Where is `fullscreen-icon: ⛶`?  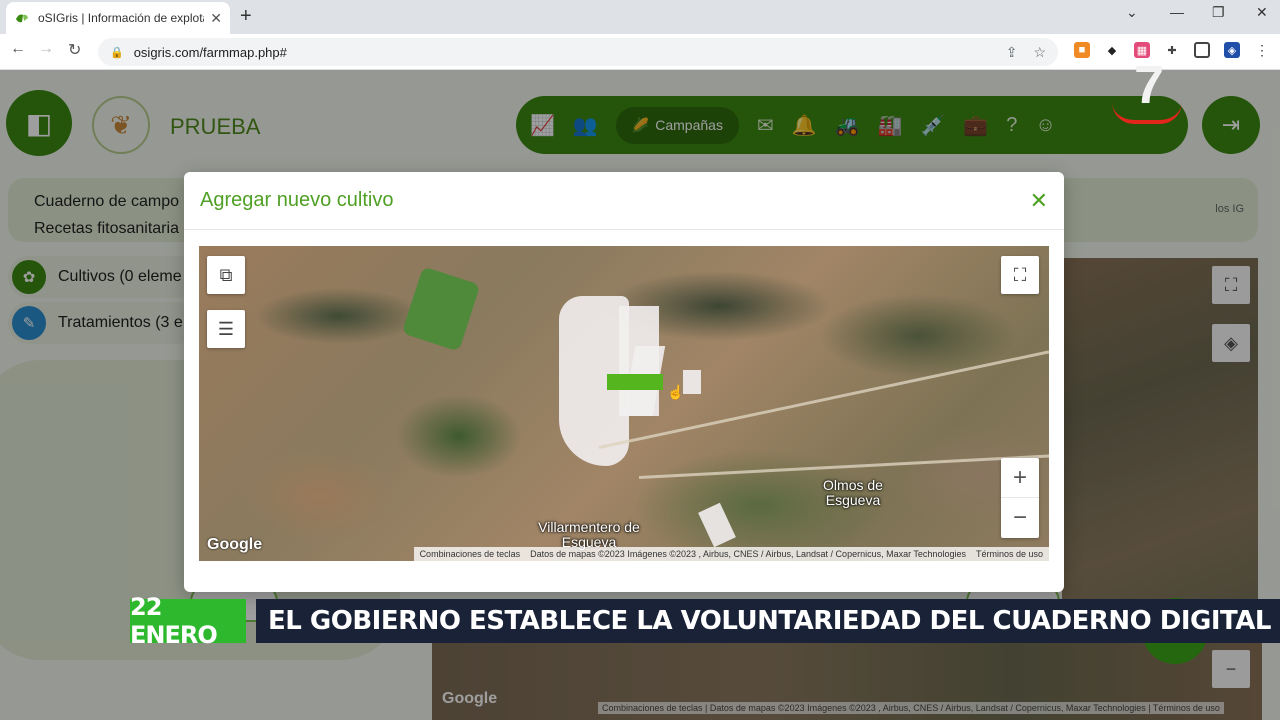 fullscreen-icon: ⛶ is located at coordinates (1020, 275).